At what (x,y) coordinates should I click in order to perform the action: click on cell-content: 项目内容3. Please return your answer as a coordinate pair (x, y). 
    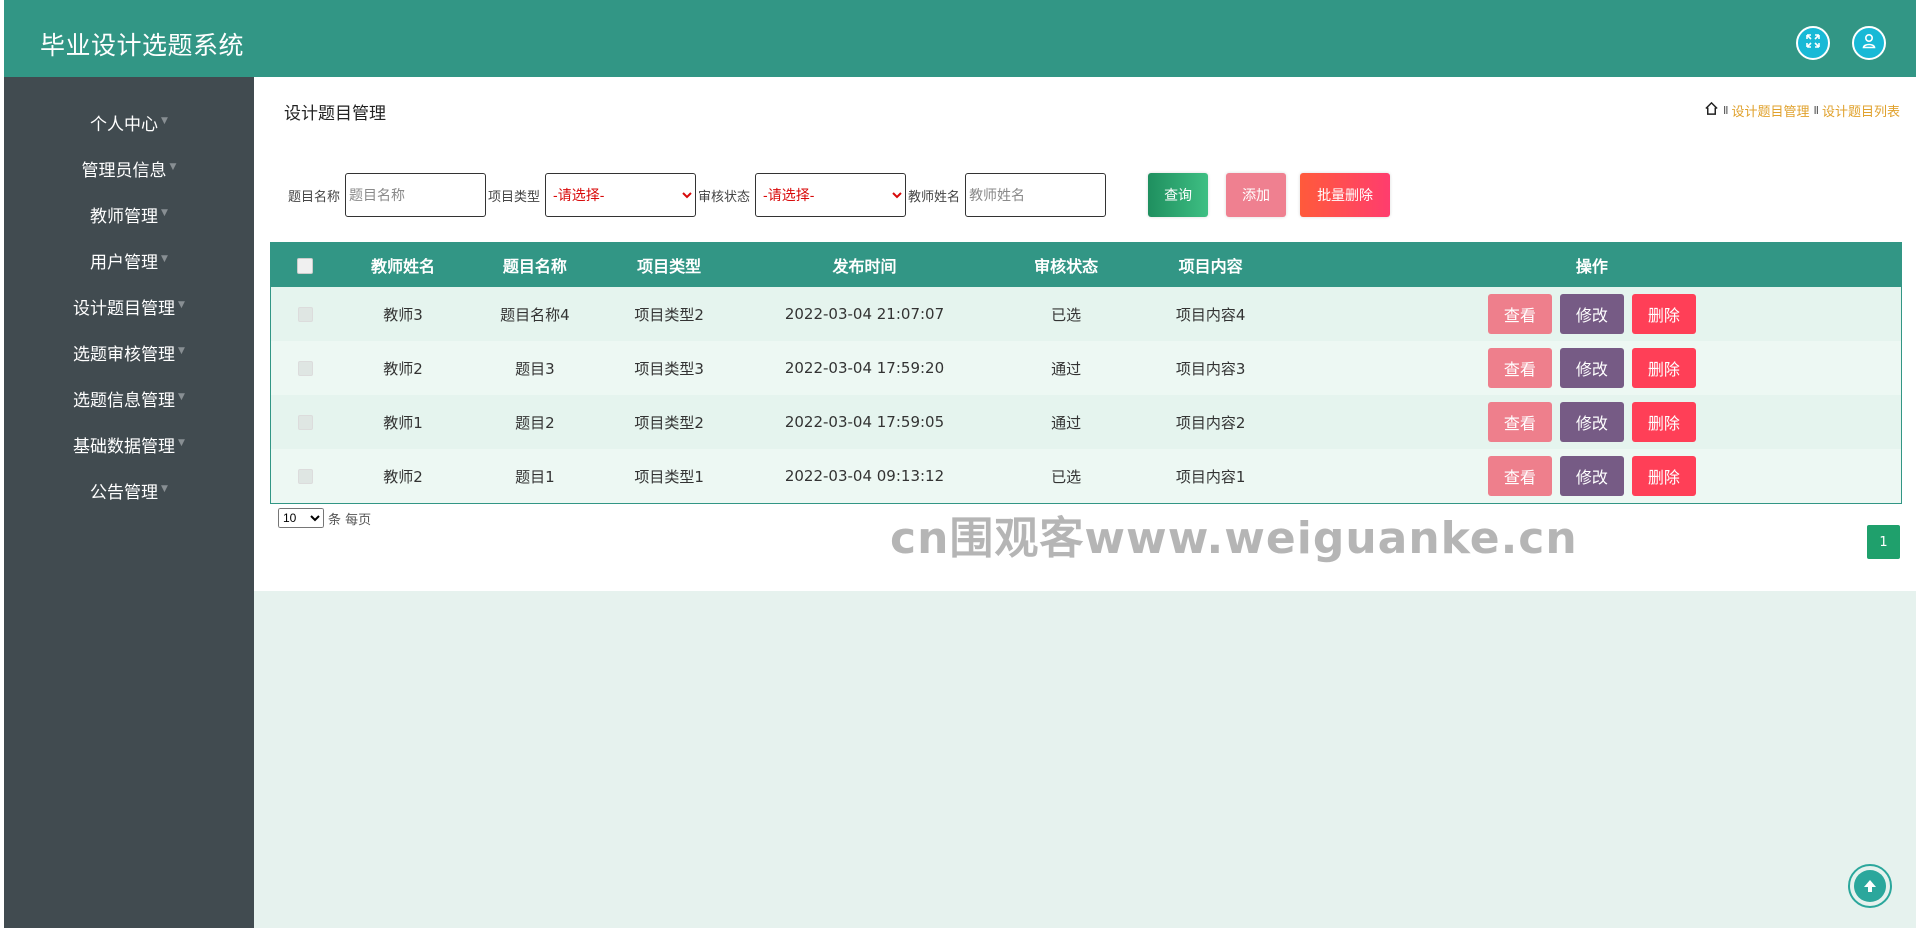
    Looking at the image, I should click on (1210, 368).